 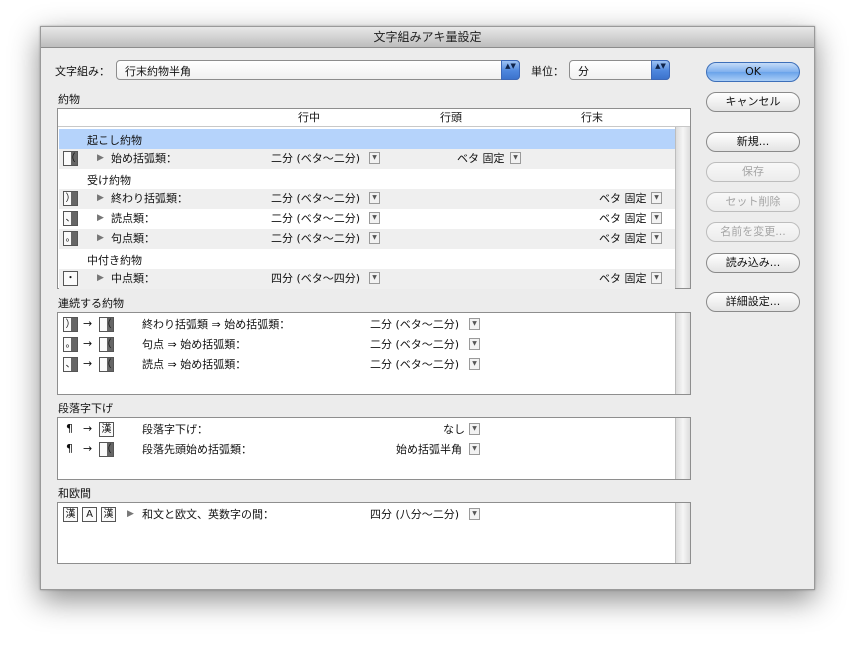 I want to click on row-label: 終わり括弧類 ⇒ 始め括弧類：, so click(x=216, y=324).